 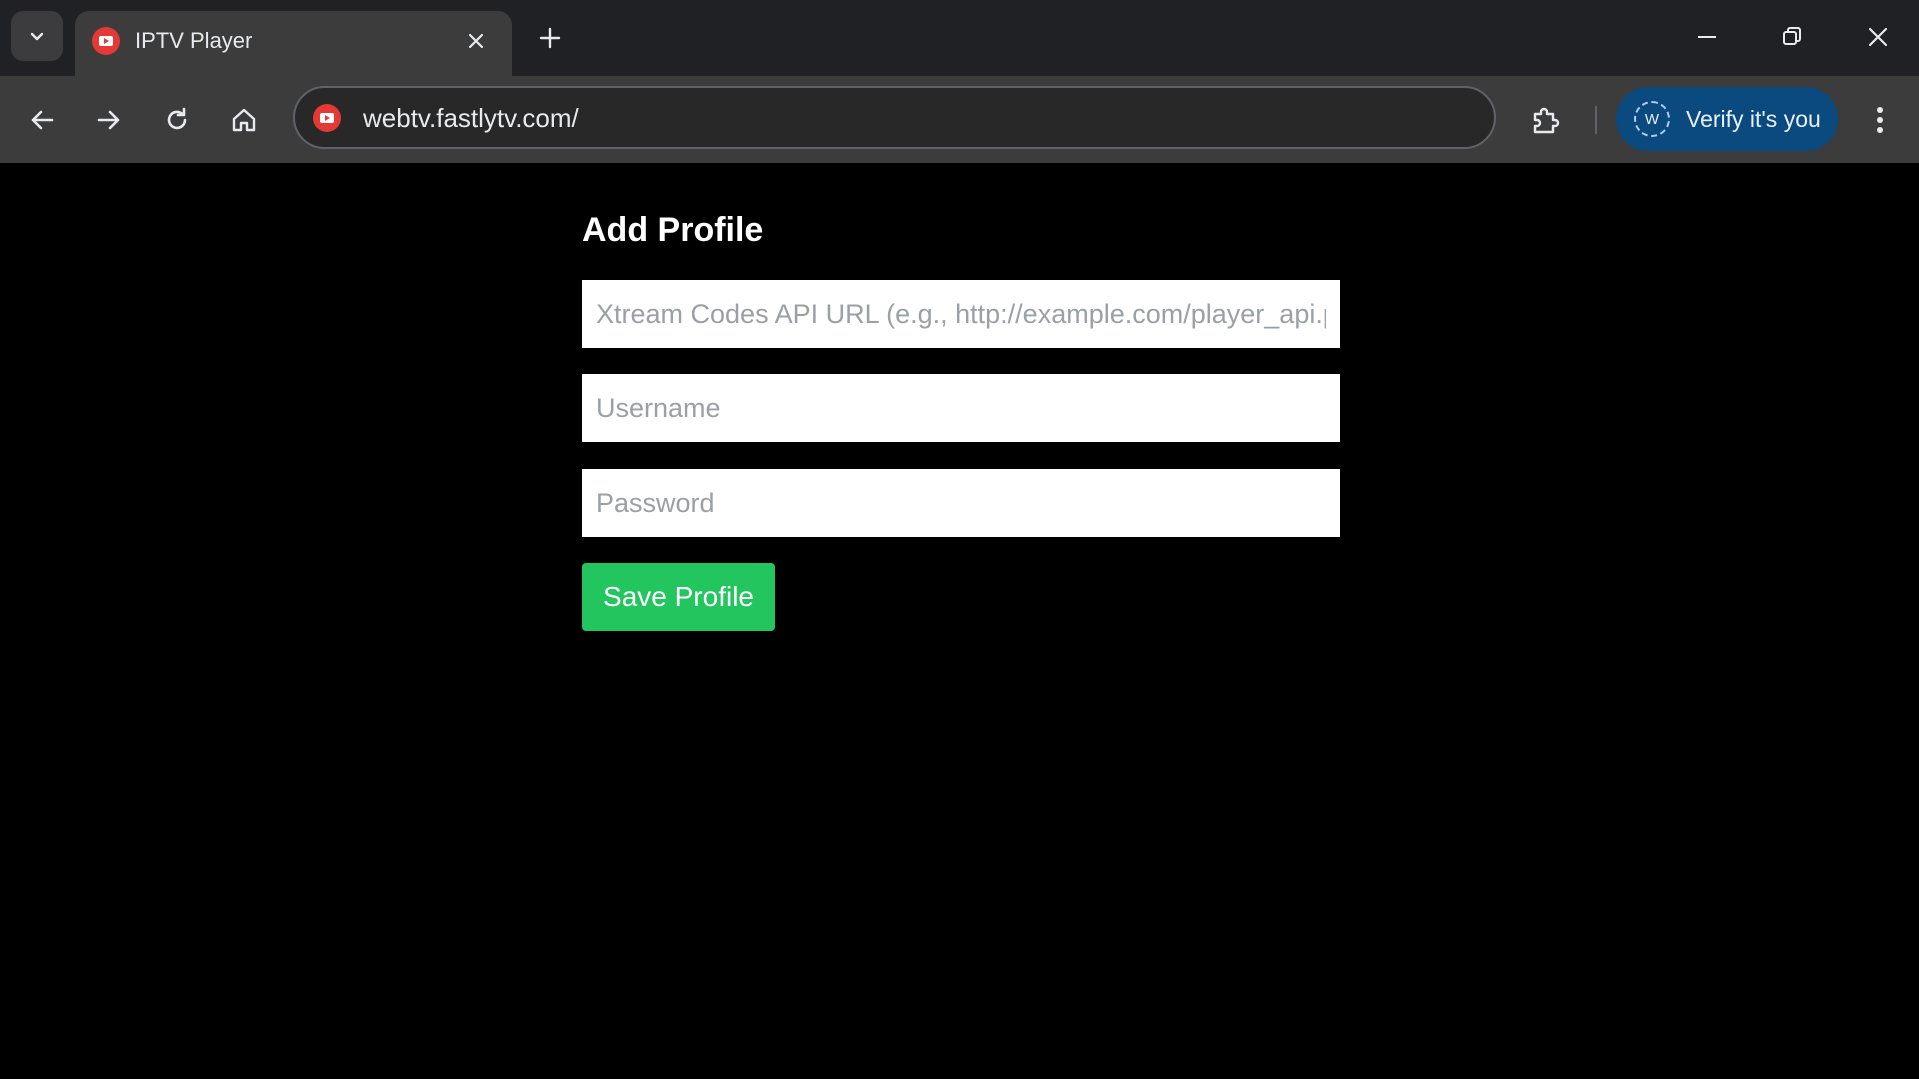 I want to click on arrow-left-icon, so click(x=42, y=120).